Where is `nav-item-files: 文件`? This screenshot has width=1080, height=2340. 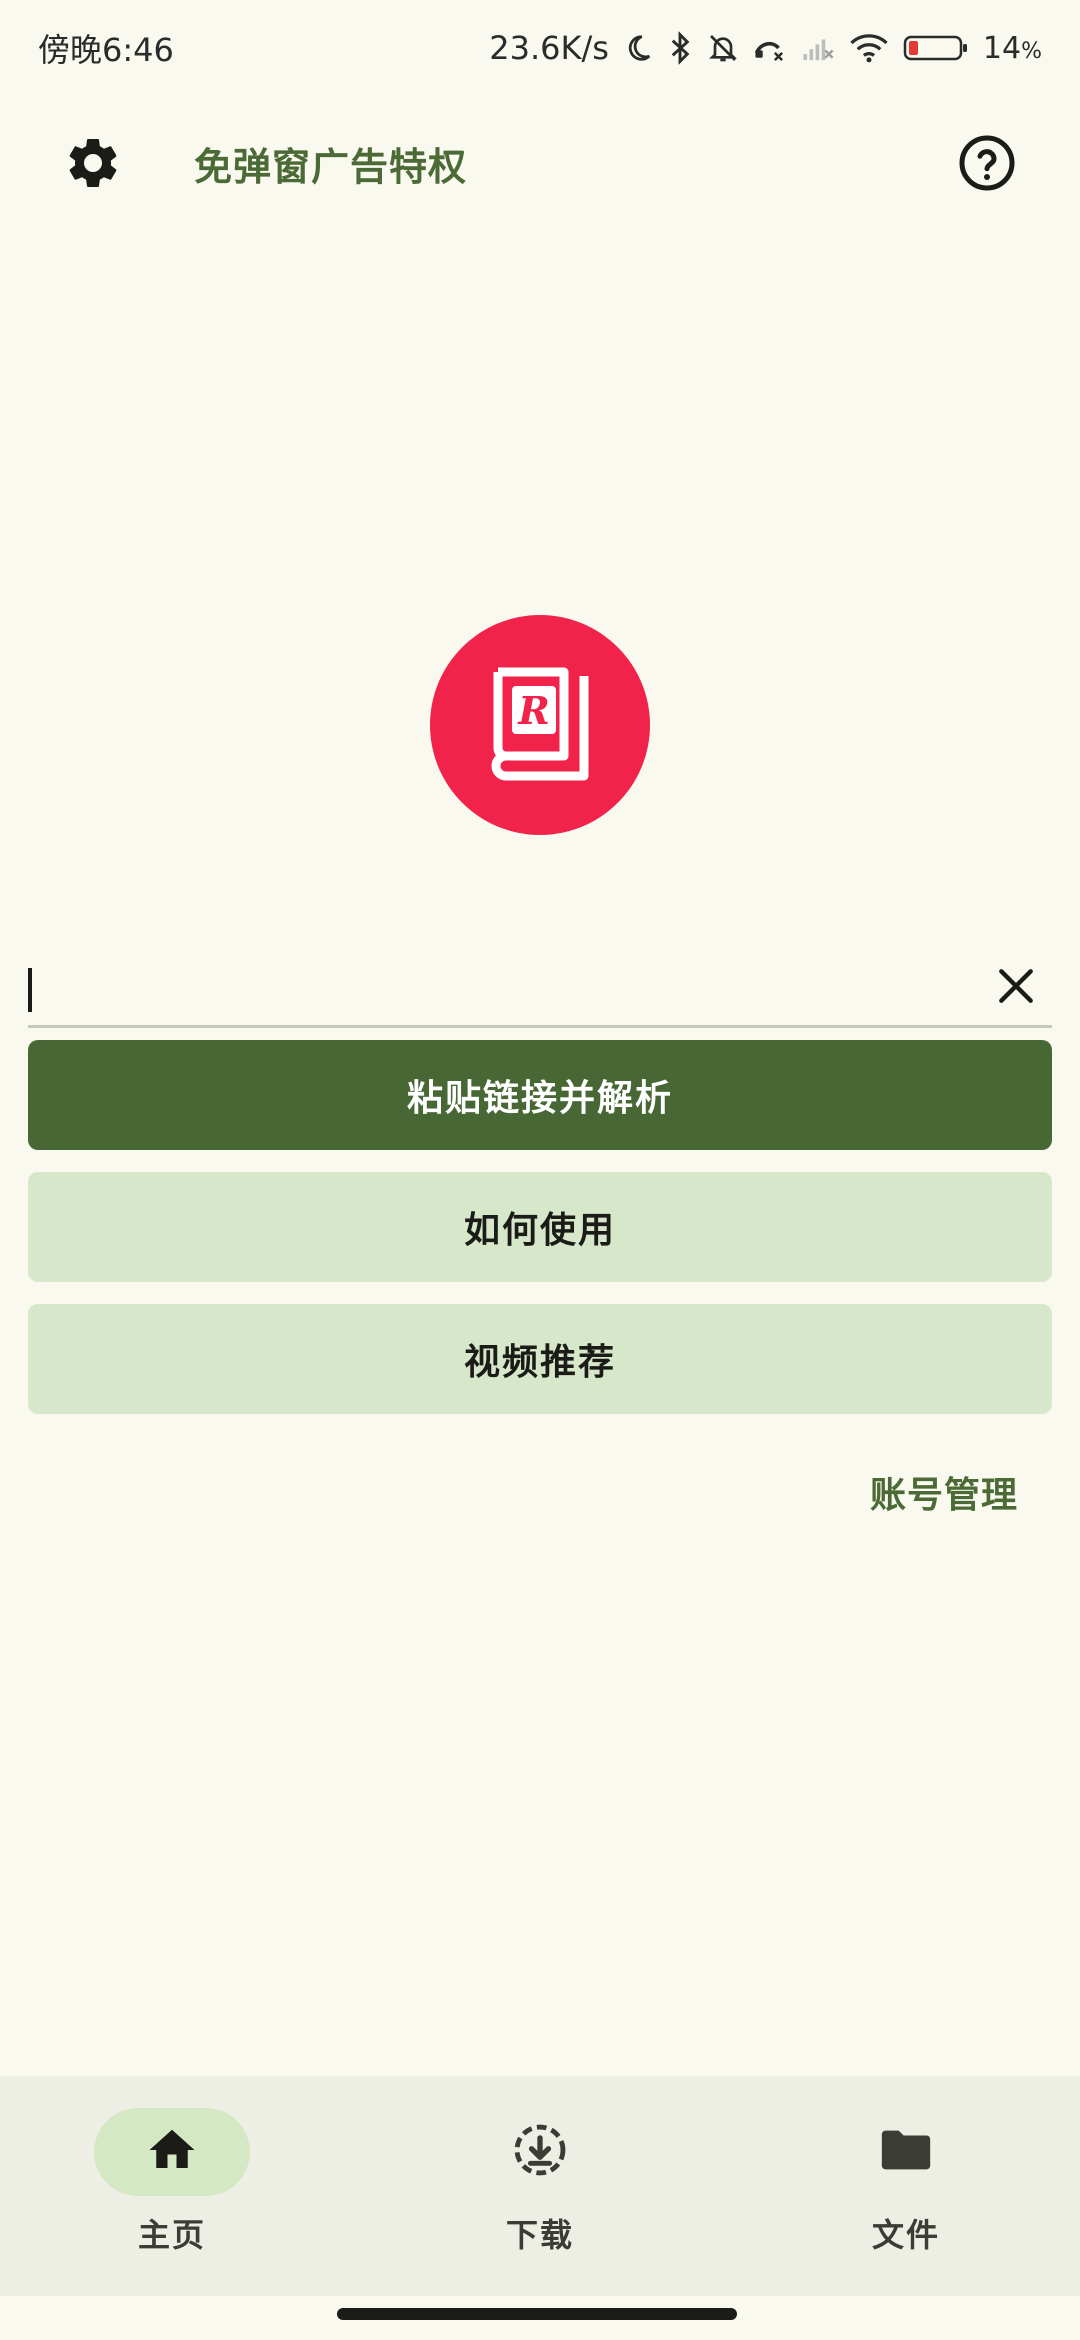
nav-item-files: 文件 is located at coordinates (906, 2188).